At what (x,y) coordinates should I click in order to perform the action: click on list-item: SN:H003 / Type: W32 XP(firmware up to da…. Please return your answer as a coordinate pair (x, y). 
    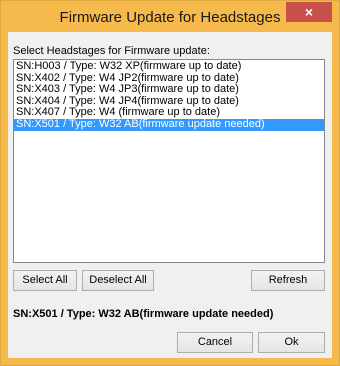
    Looking at the image, I should click on (169, 66).